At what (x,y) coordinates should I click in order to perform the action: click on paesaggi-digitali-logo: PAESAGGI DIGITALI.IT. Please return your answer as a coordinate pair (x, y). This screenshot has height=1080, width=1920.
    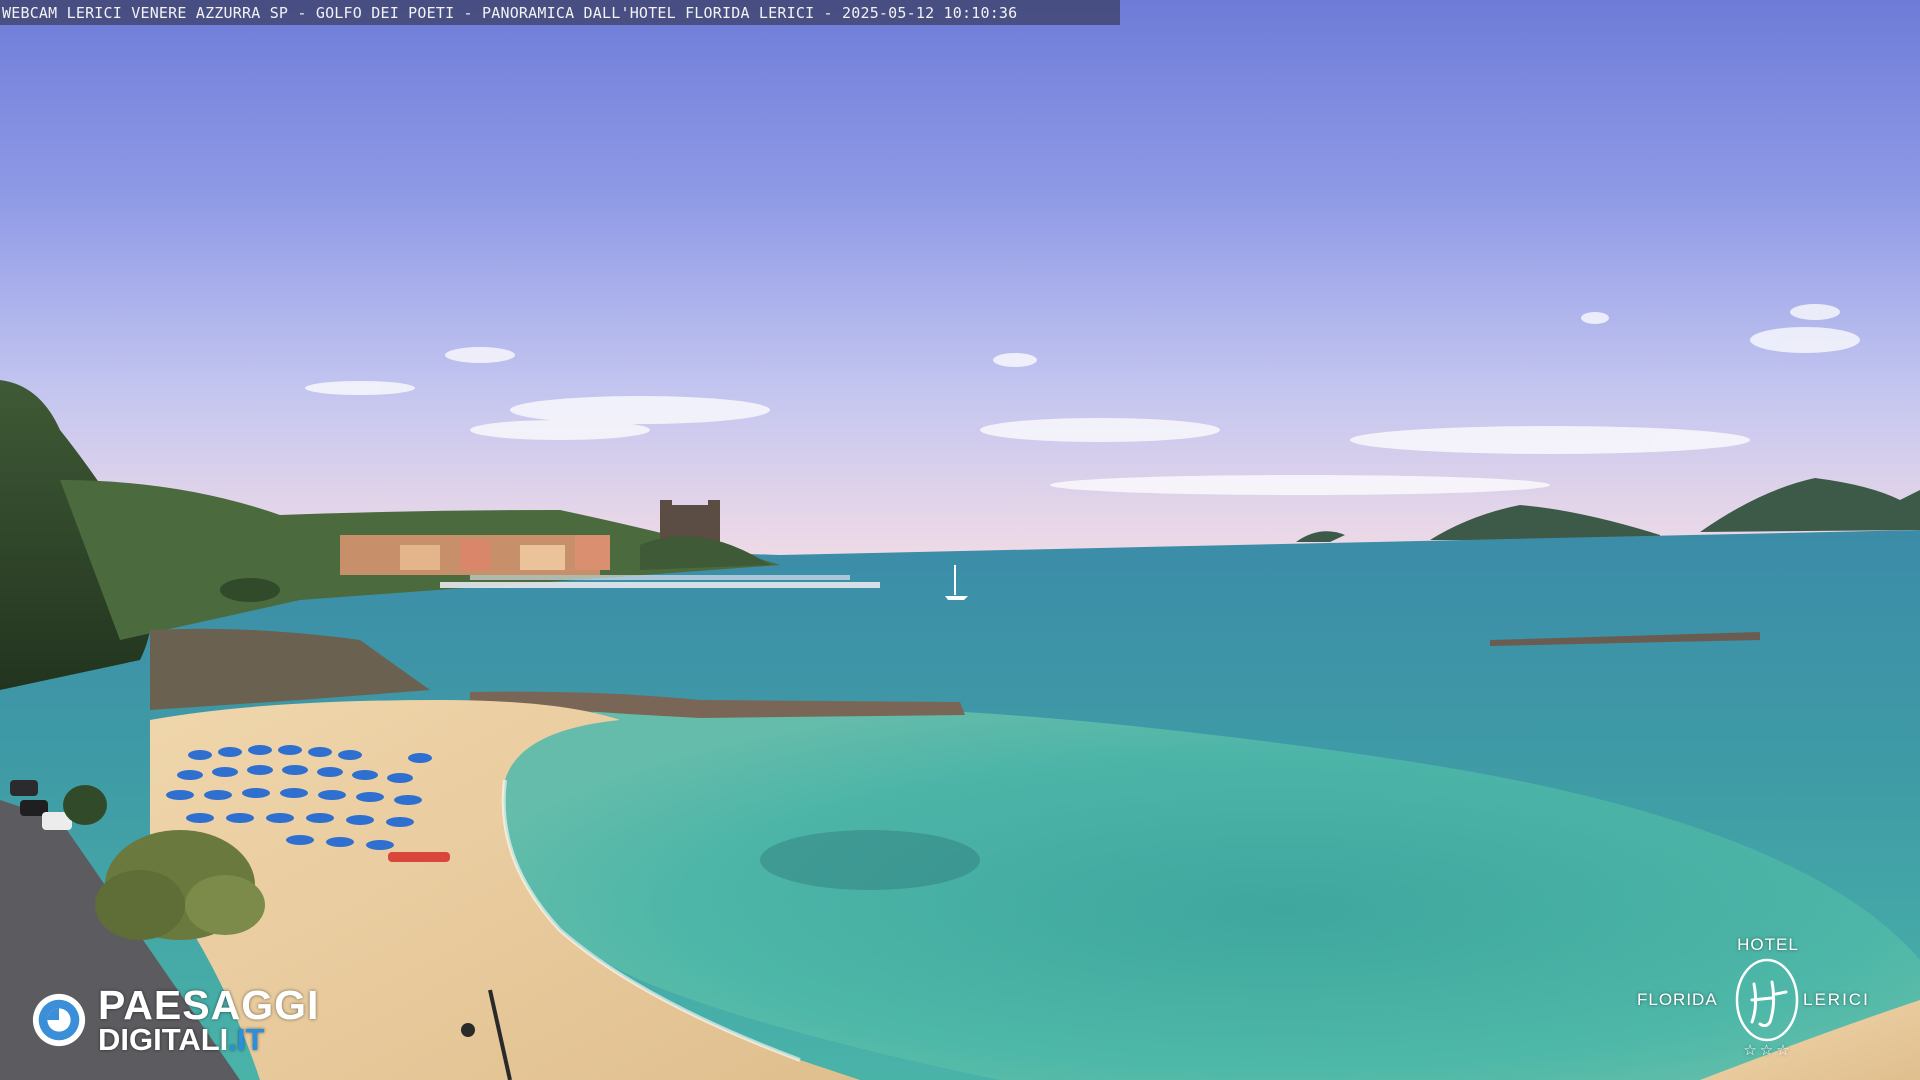
    Looking at the image, I should click on (174, 1020).